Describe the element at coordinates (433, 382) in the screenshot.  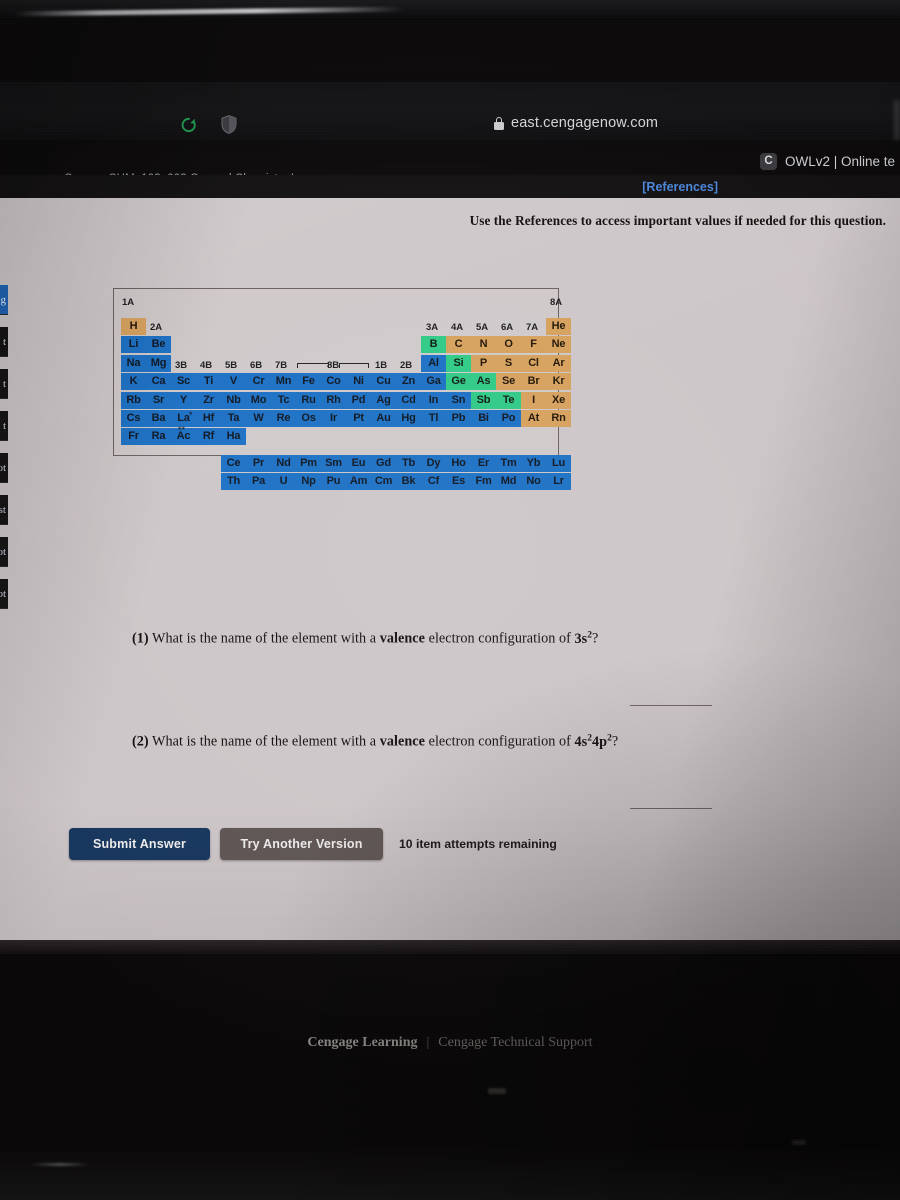
I see `element-cell-ga: Ga` at that location.